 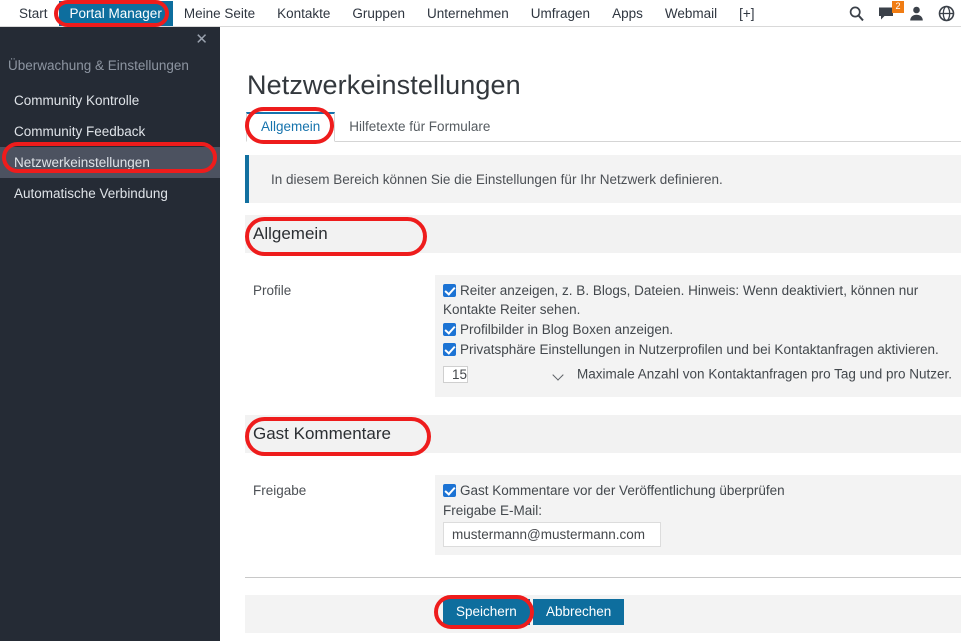 What do you see at coordinates (110, 131) in the screenshot?
I see `sidebar-item-community-feedback: Community Feedback` at bounding box center [110, 131].